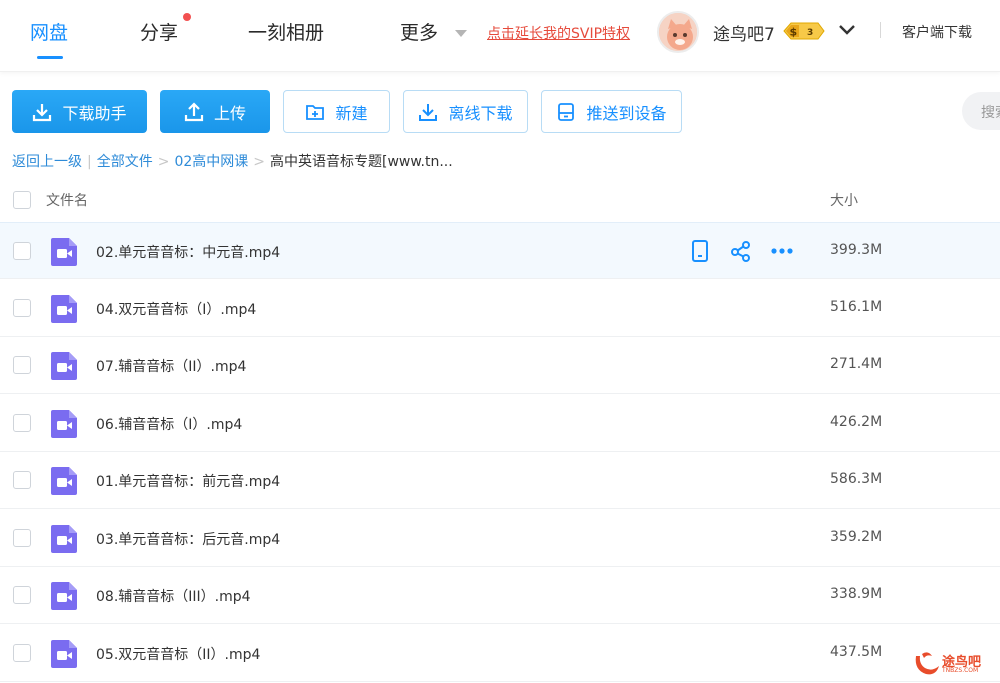 Image resolution: width=1000 pixels, height=683 pixels. Describe the element at coordinates (67, 200) in the screenshot. I see `column-header-filename: 文件名` at that location.